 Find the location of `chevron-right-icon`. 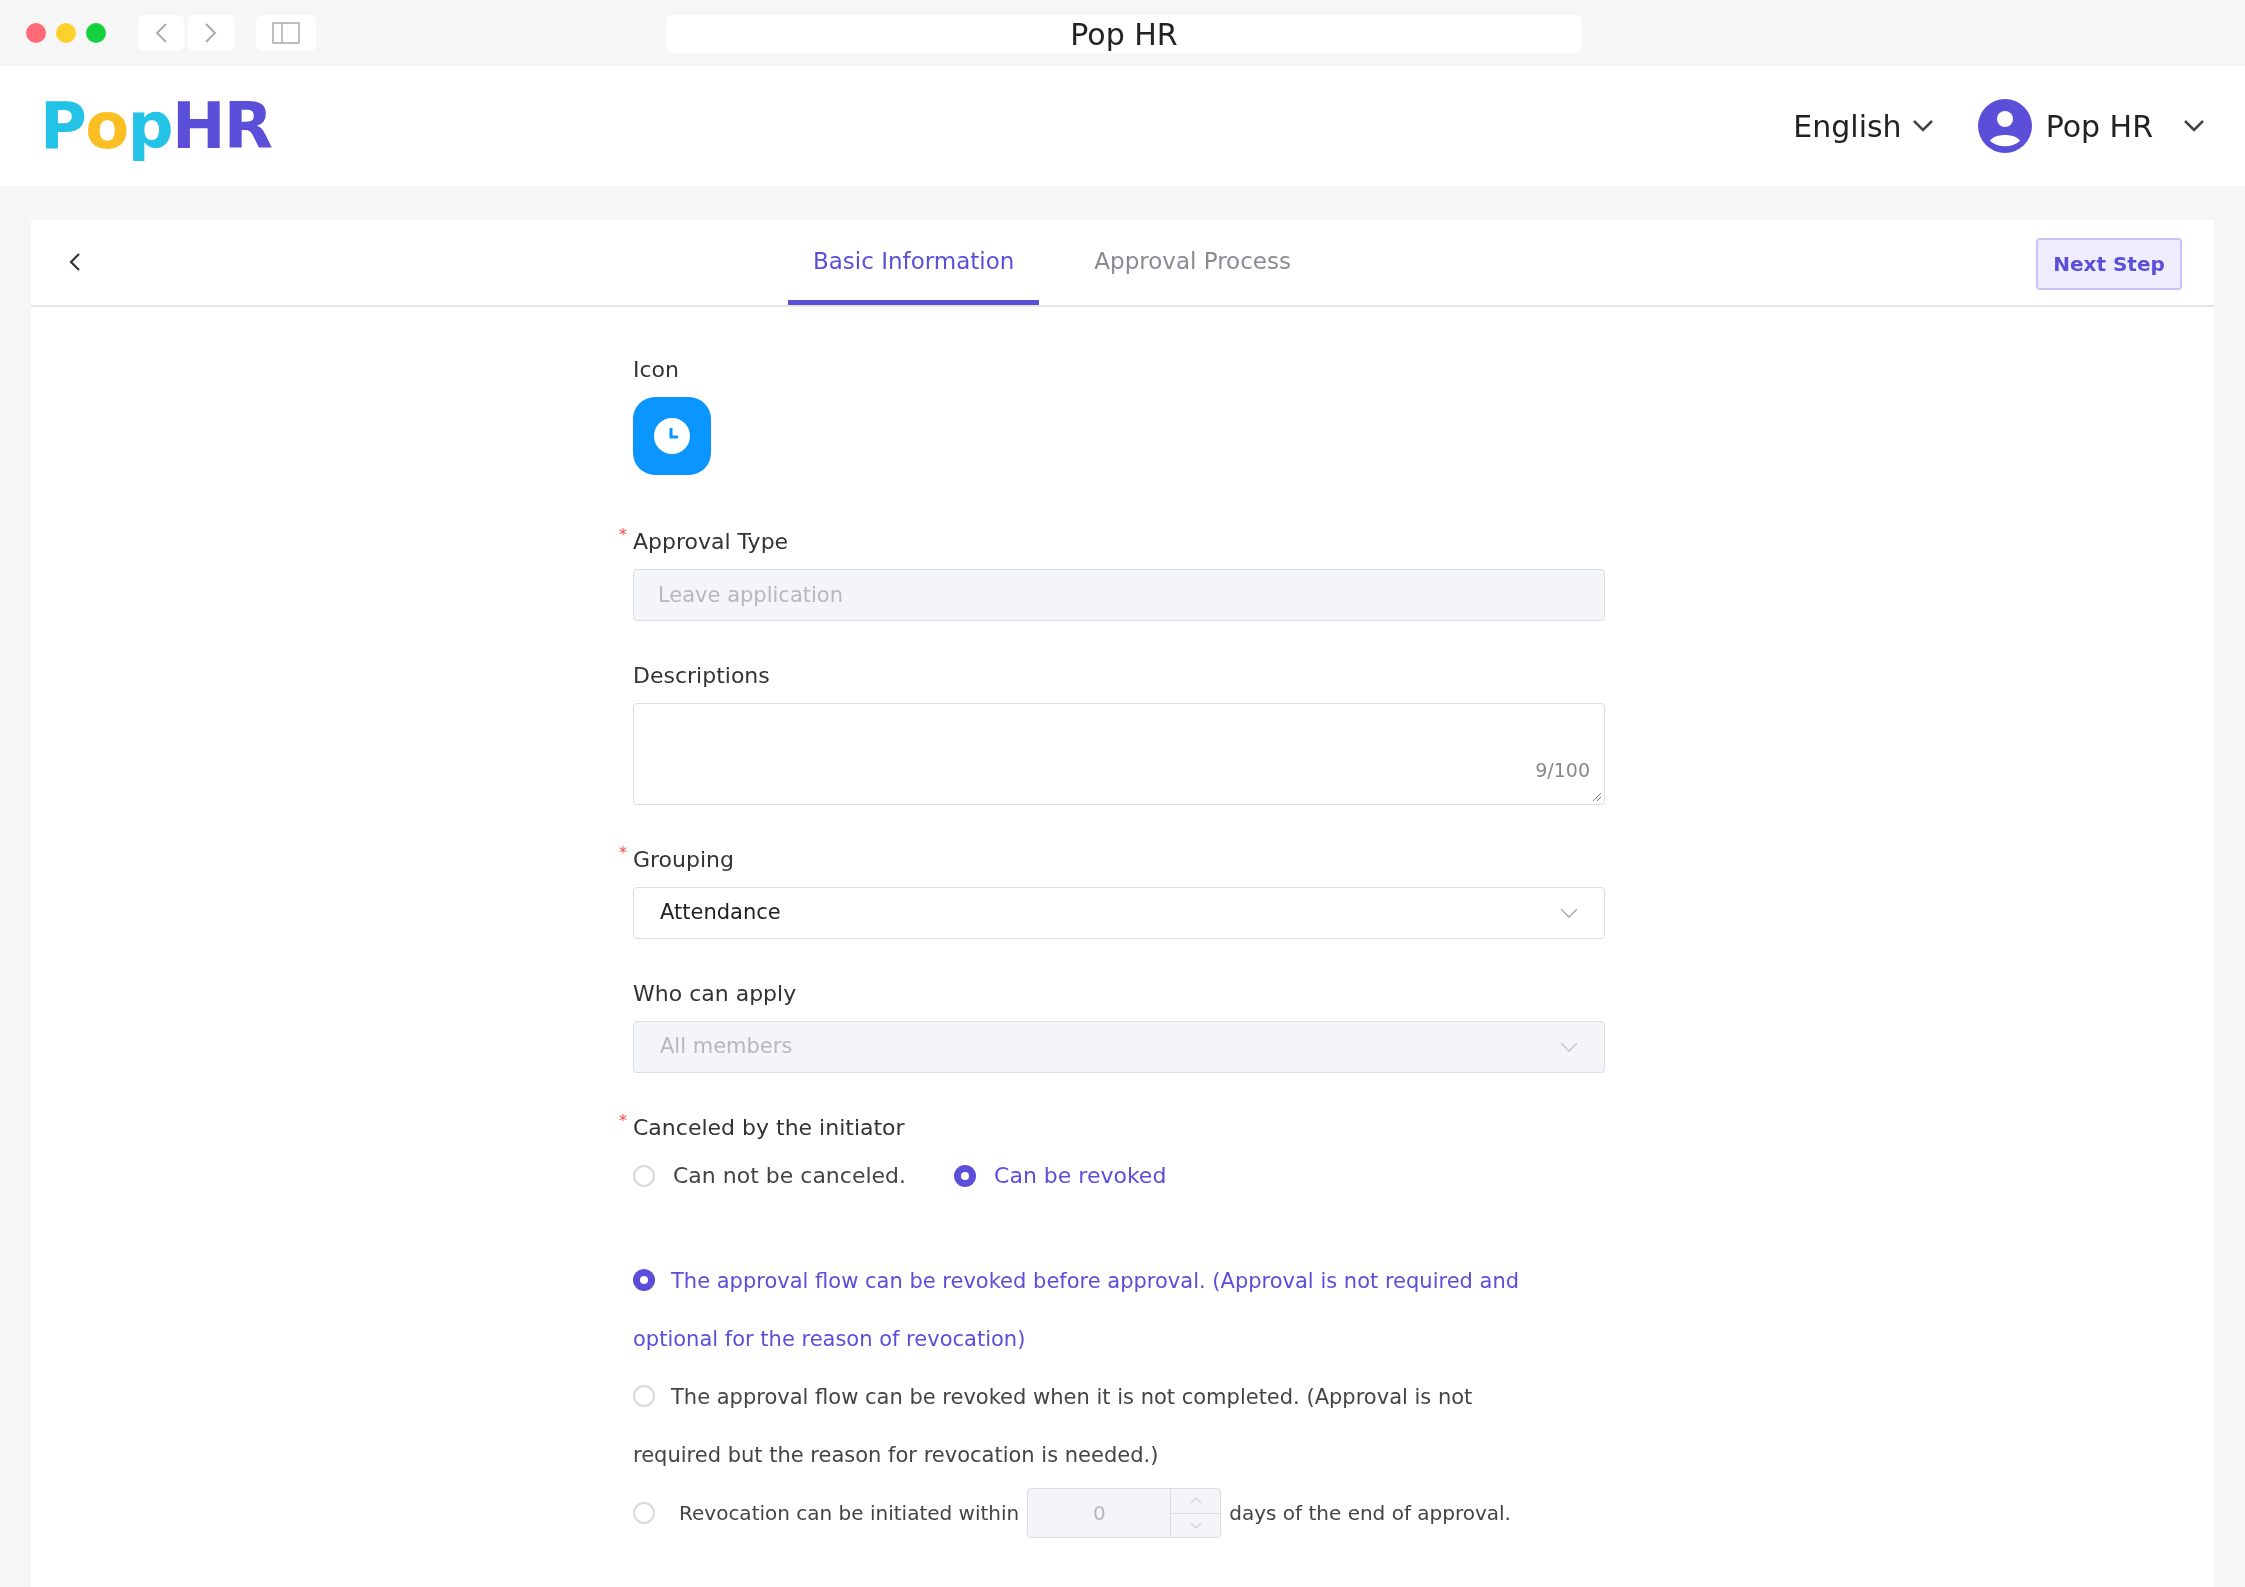

chevron-right-icon is located at coordinates (211, 33).